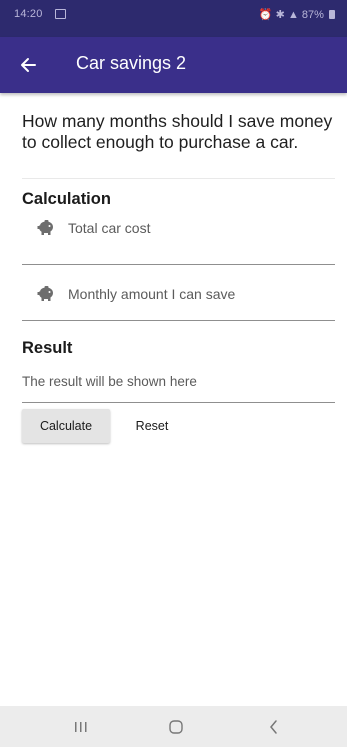 This screenshot has height=747, width=347. Describe the element at coordinates (131, 63) in the screenshot. I see `page-title: Car savings 2` at that location.